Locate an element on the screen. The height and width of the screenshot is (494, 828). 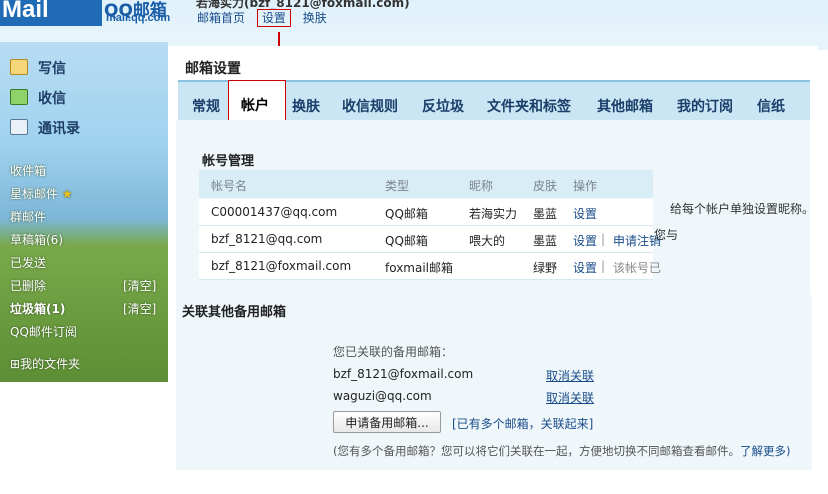
my-folders-label: 我的文件夹 is located at coordinates (50, 364).